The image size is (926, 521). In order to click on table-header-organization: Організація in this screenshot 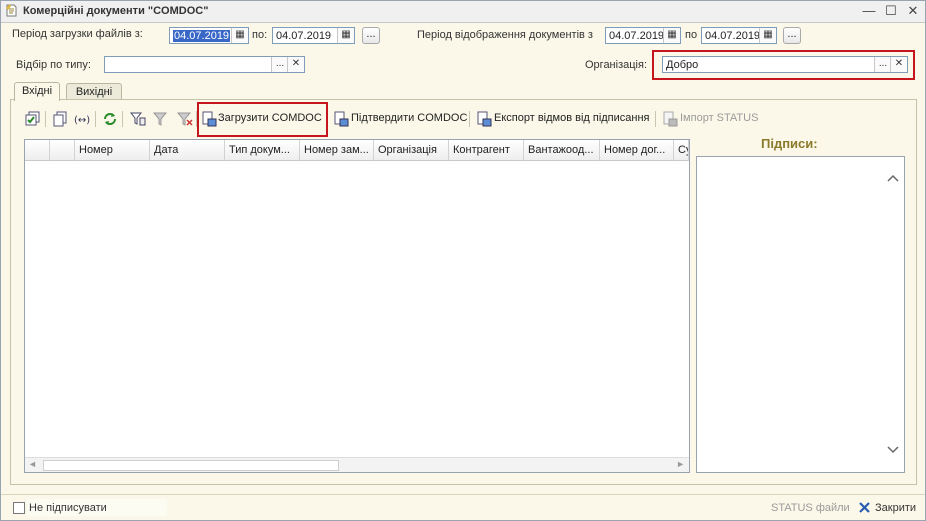, I will do `click(411, 150)`.